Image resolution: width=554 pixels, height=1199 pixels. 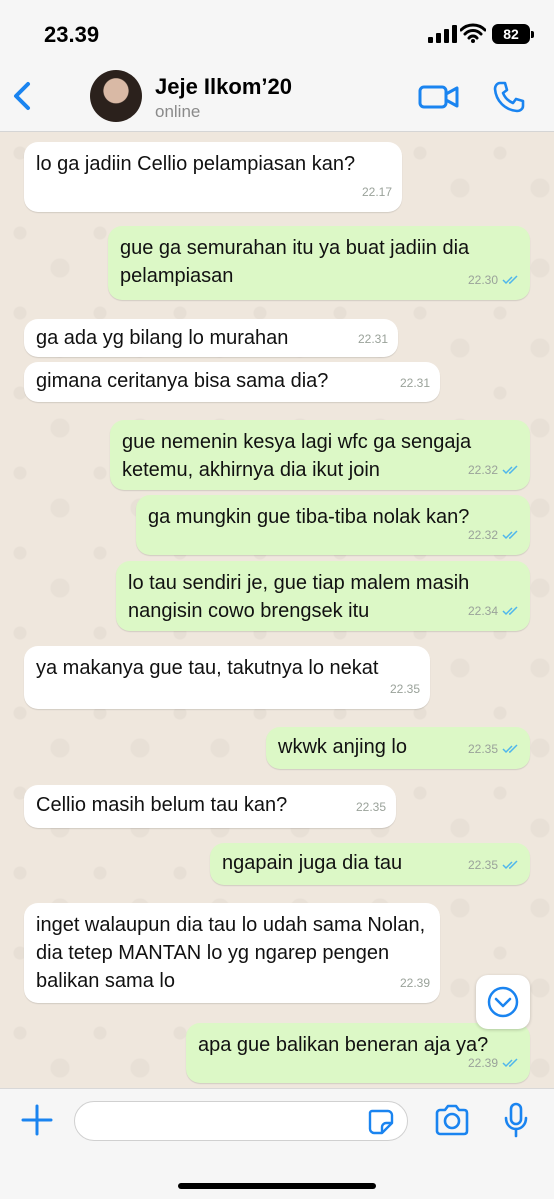 I want to click on battery-level: 82, so click(x=511, y=34).